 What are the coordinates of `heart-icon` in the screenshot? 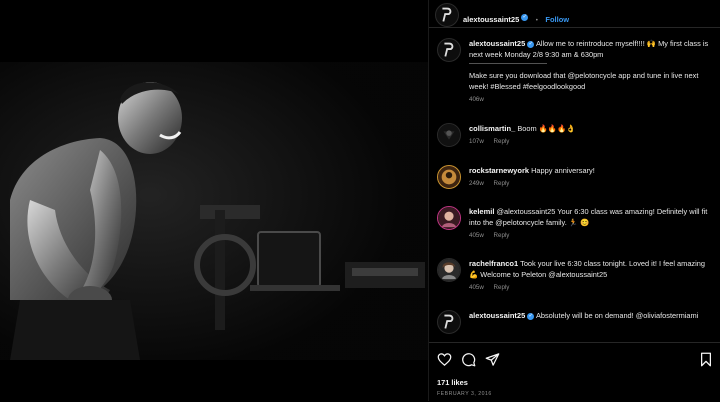 It's located at (444, 359).